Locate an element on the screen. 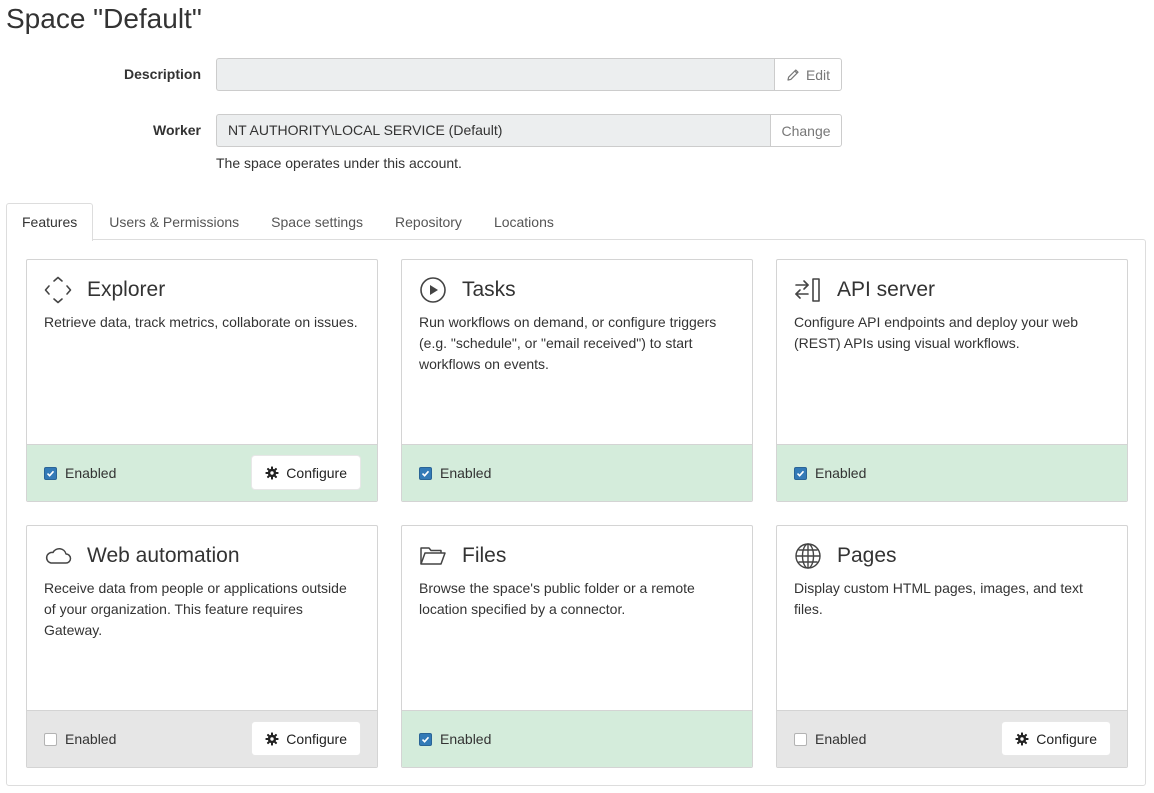  feature-title: Tasks is located at coordinates (489, 289).